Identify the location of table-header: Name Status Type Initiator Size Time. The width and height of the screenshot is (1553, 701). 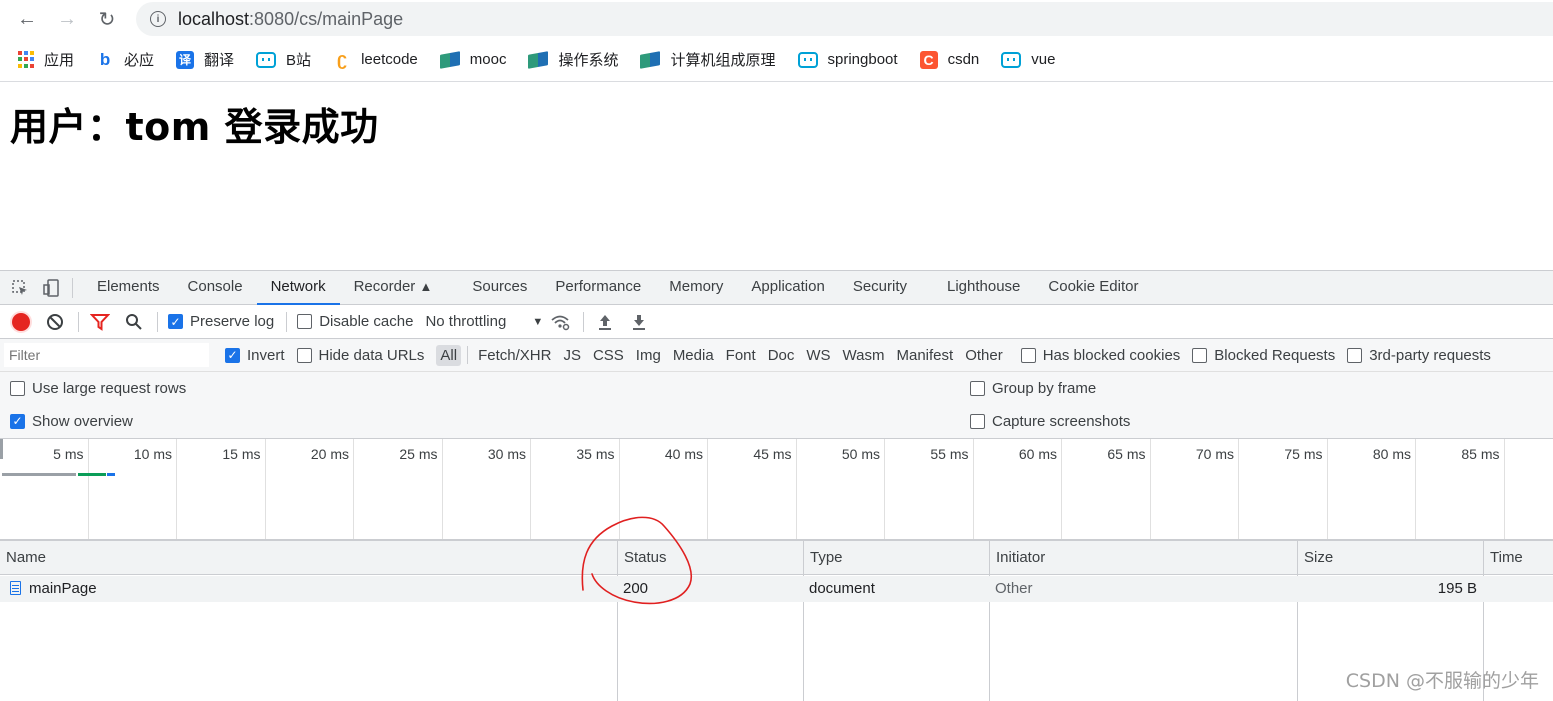
(776, 558).